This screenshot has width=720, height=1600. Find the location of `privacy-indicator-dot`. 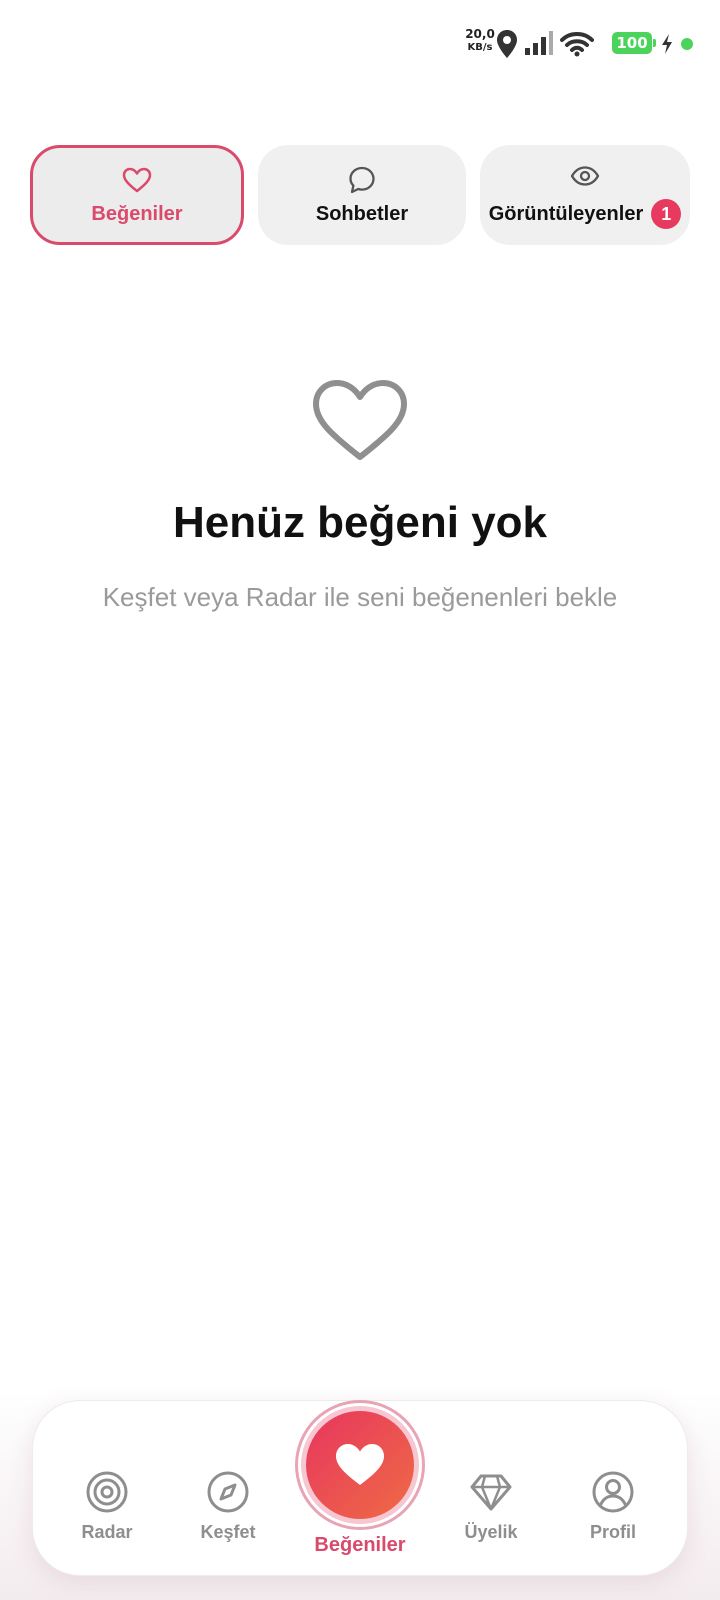

privacy-indicator-dot is located at coordinates (687, 44).